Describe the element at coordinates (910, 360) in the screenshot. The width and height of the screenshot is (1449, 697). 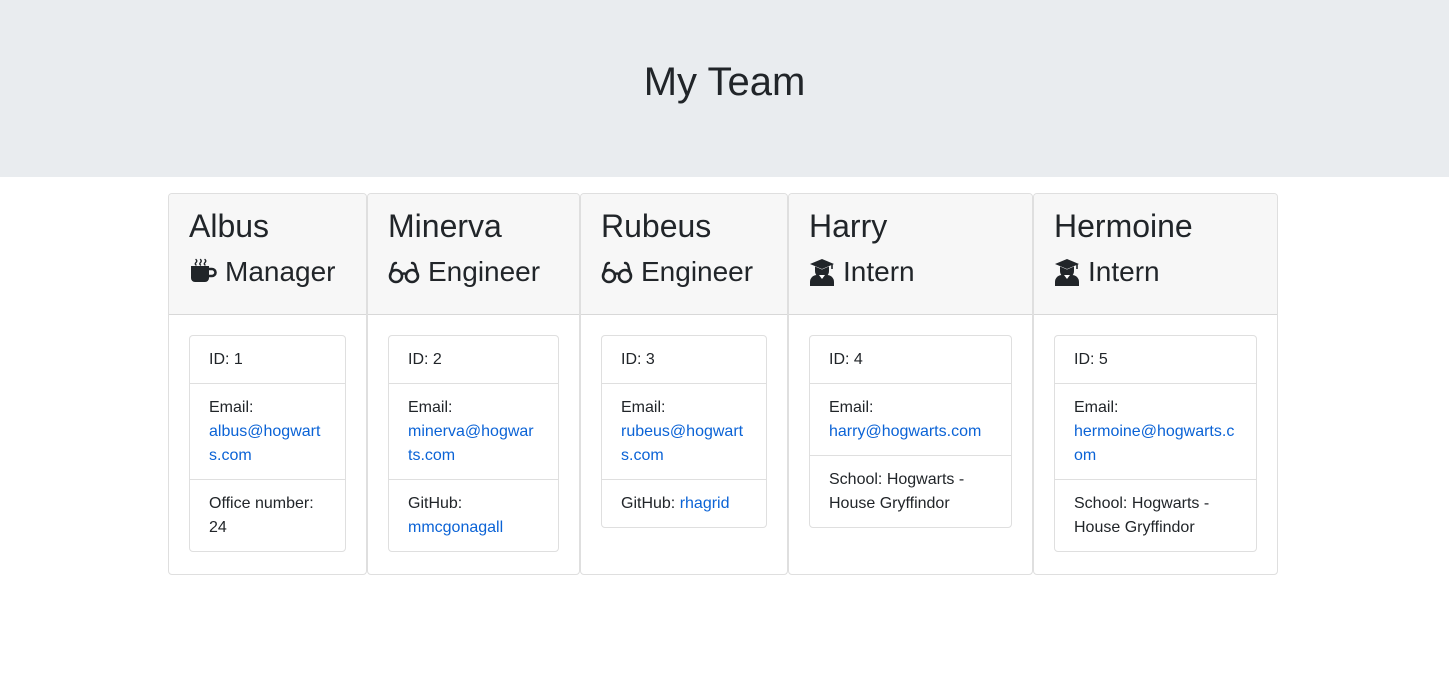
I see `id-item: ID: 4` at that location.